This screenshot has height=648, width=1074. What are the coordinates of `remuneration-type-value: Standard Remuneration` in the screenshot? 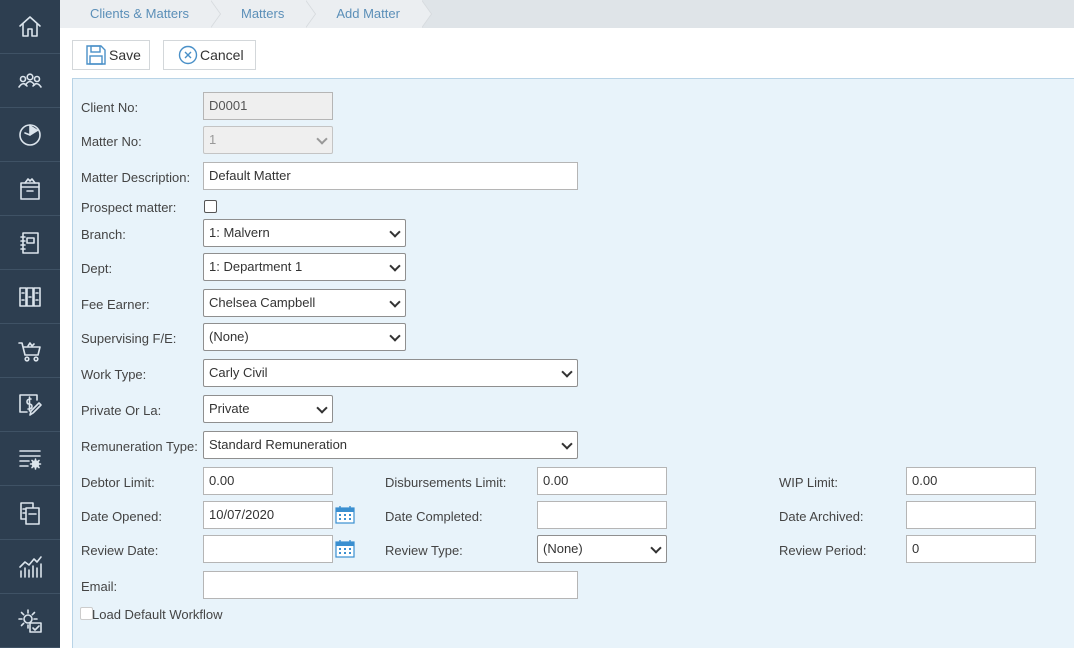 It's located at (278, 444).